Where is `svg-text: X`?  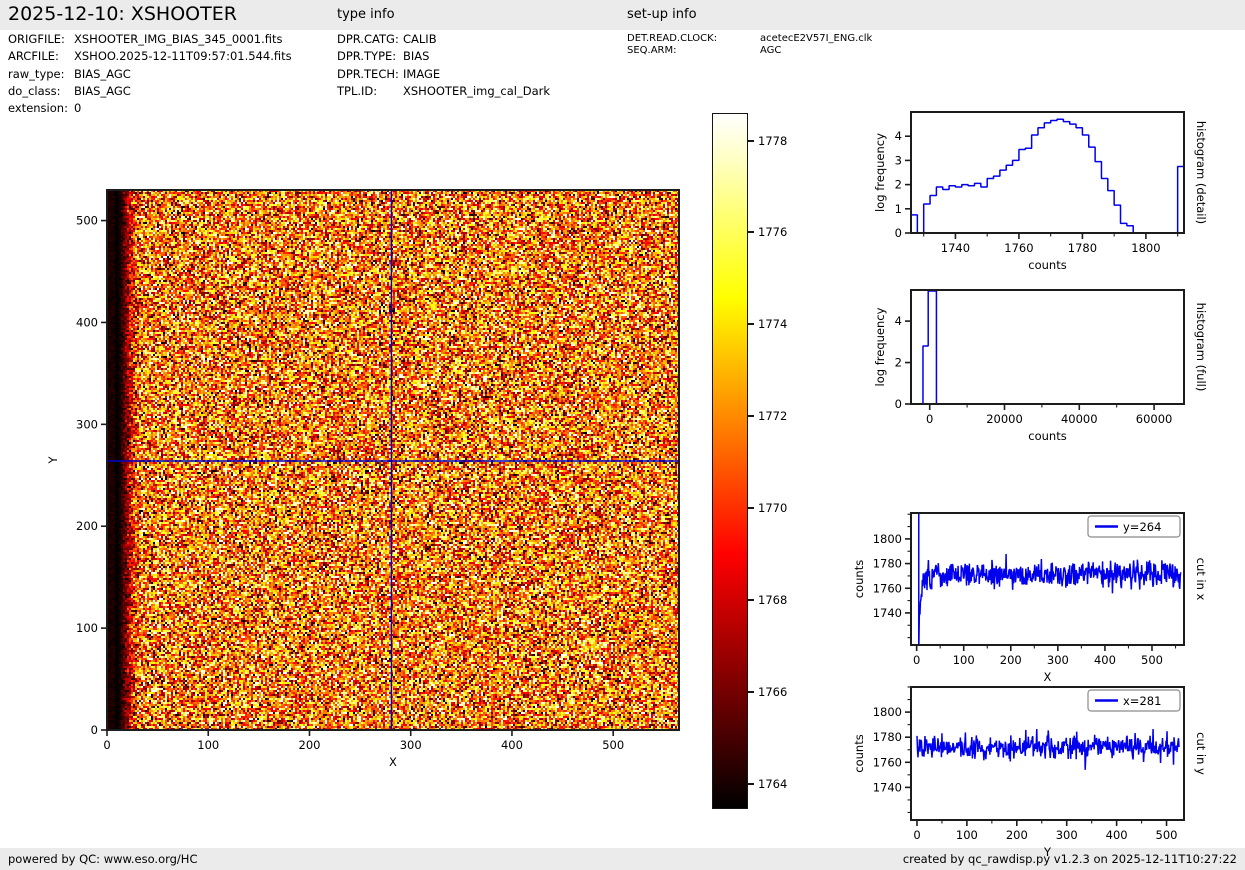
svg-text: X is located at coordinates (393, 762).